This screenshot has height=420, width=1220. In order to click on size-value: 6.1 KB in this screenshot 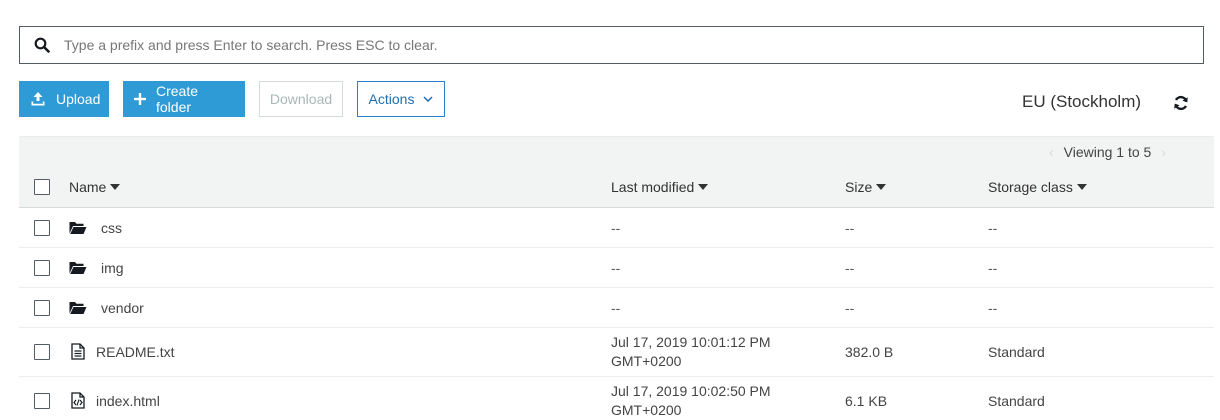, I will do `click(866, 401)`.